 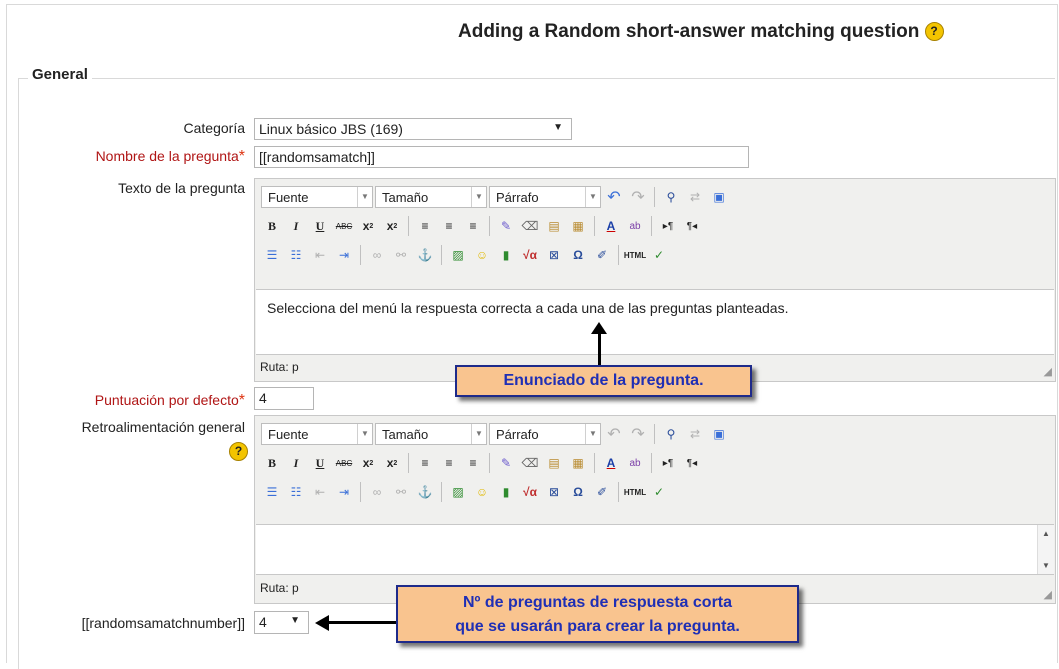 What do you see at coordinates (241, 400) in the screenshot?
I see `required-icon: *` at bounding box center [241, 400].